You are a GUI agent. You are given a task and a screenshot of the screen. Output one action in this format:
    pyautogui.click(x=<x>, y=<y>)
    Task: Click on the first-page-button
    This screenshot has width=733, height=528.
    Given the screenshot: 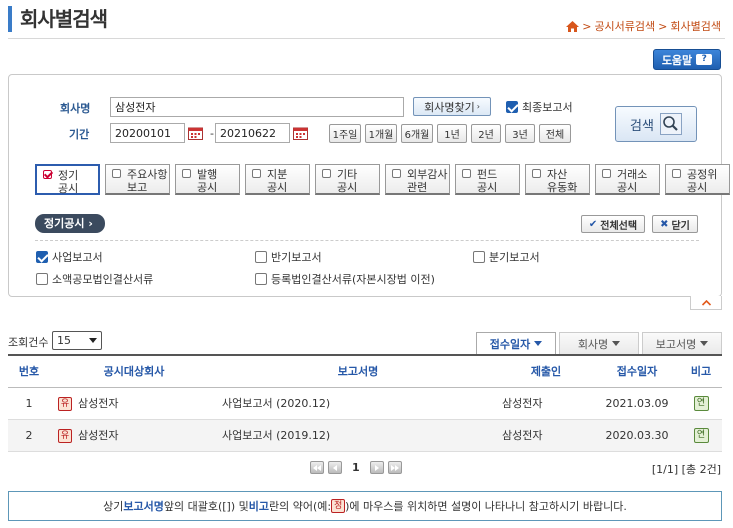 What is the action you would take?
    pyautogui.click(x=317, y=467)
    